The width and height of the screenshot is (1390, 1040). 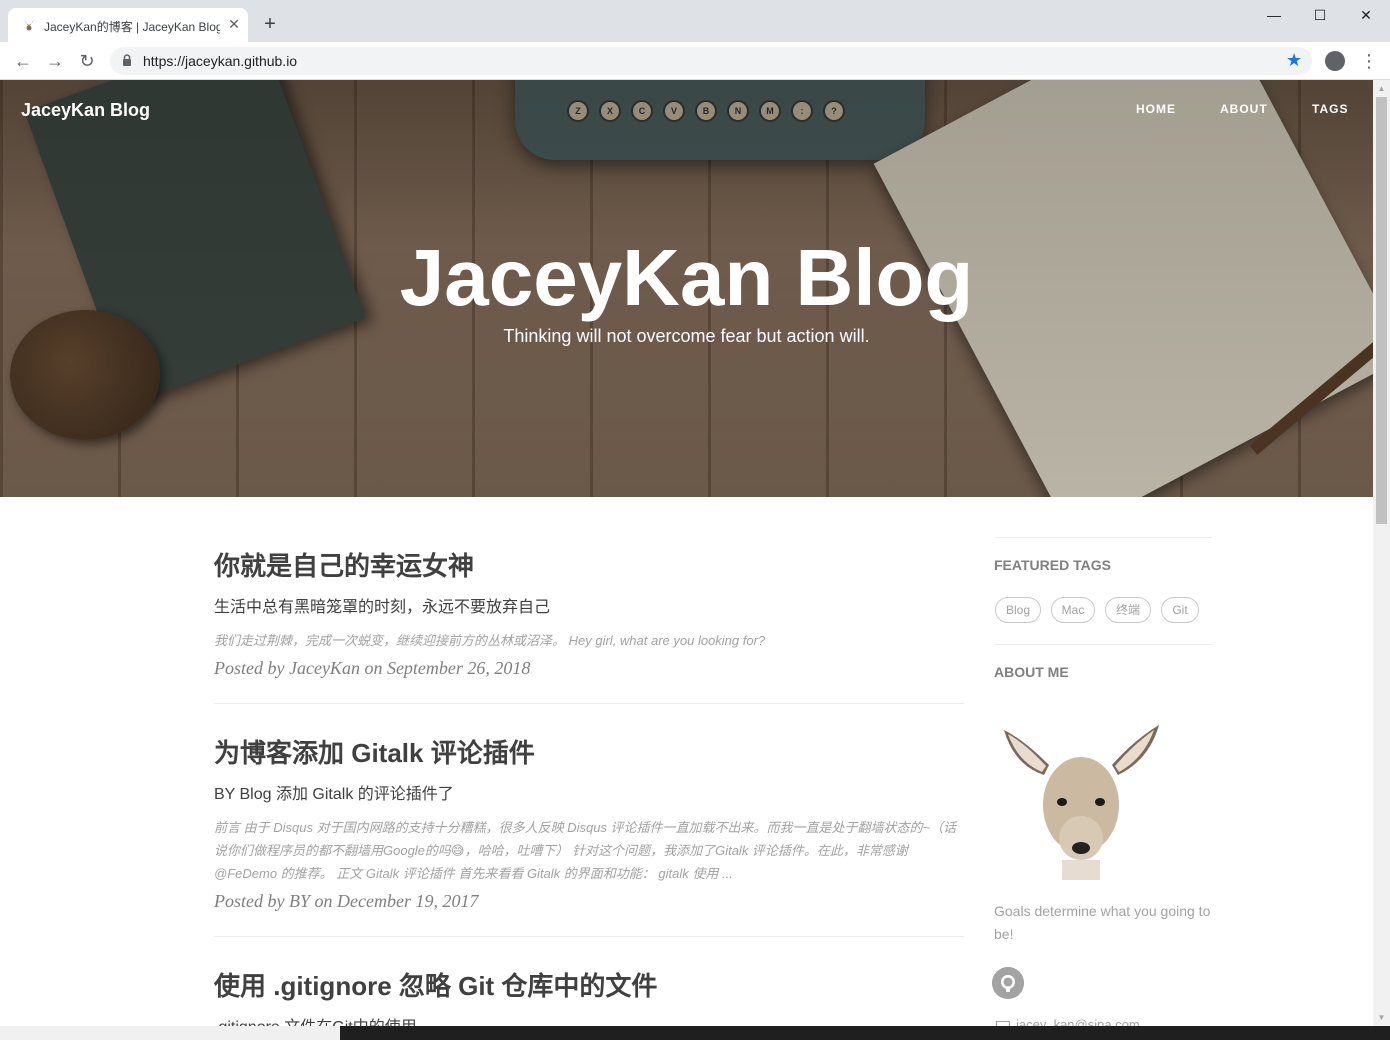 What do you see at coordinates (234, 24) in the screenshot?
I see `tab-close-icon: ✕` at bounding box center [234, 24].